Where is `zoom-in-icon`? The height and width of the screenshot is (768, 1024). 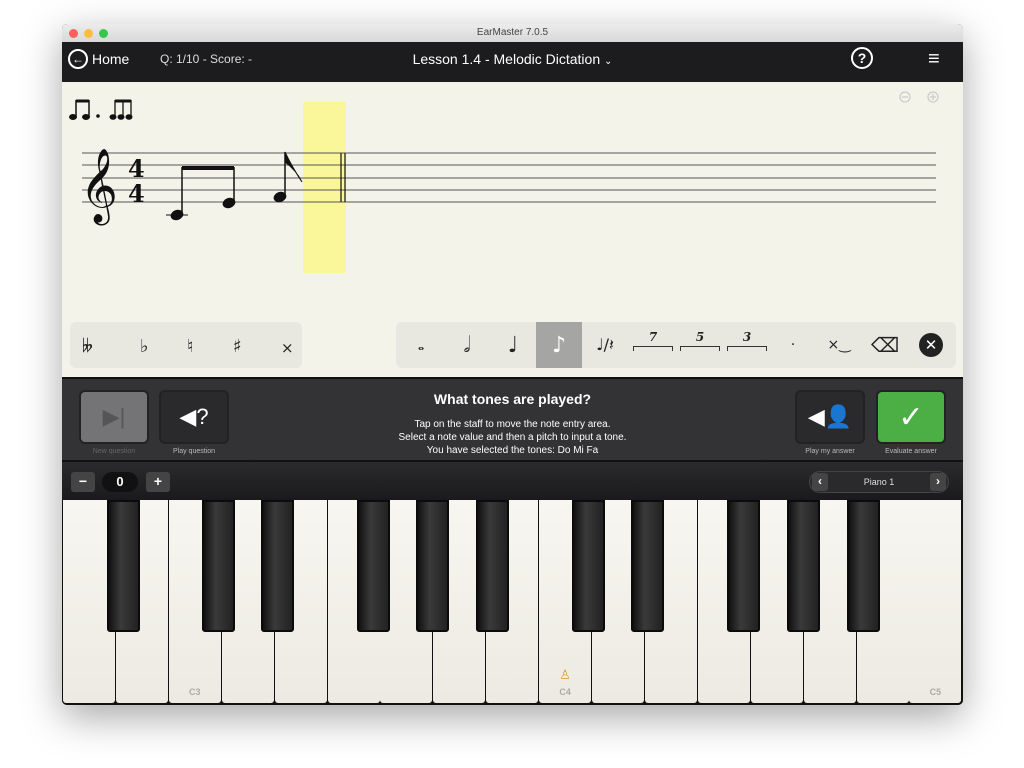
zoom-in-icon is located at coordinates (933, 97).